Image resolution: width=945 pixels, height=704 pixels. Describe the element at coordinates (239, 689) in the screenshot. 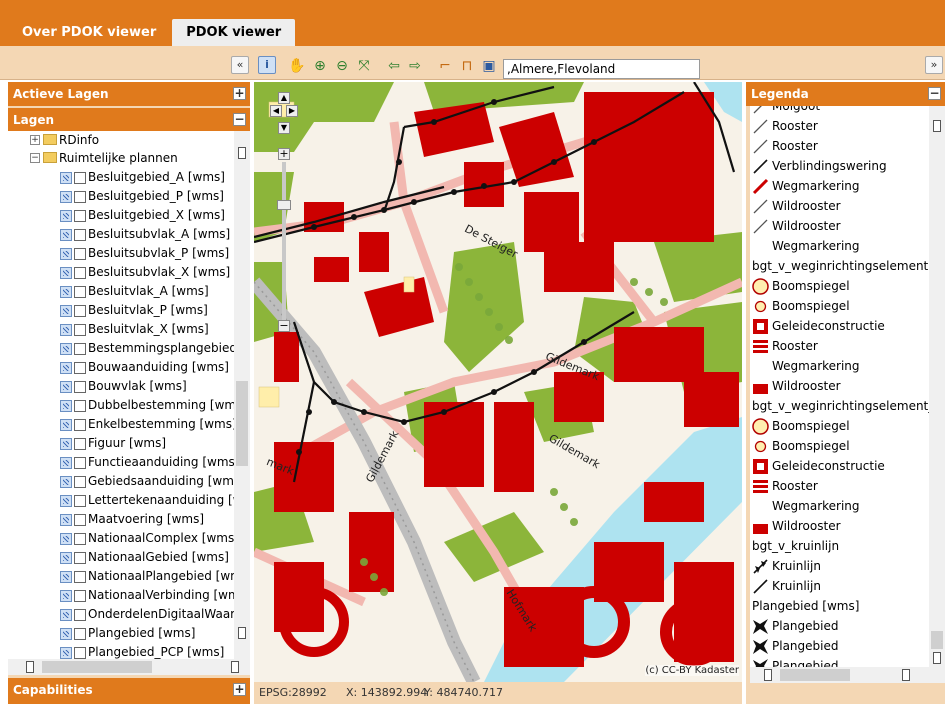

I see `expand-capabilities-button: +` at that location.